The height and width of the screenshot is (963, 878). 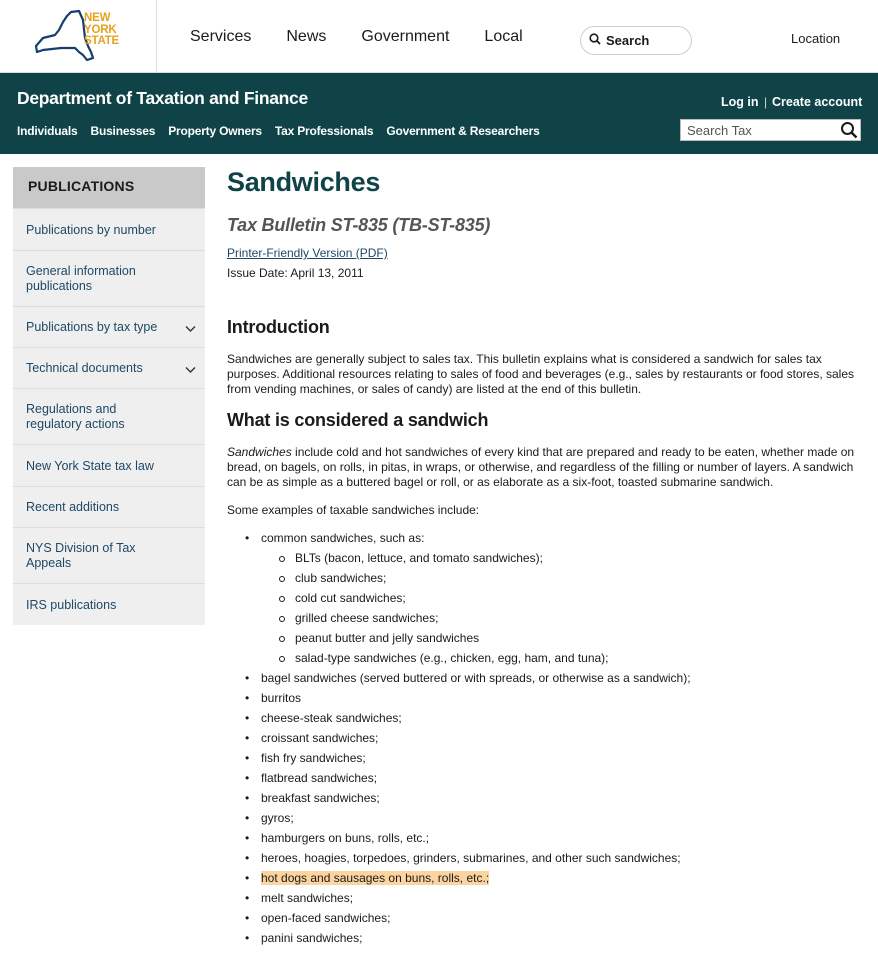 What do you see at coordinates (573, 638) in the screenshot?
I see `list-item: peanut butter and jelly sandwiches` at bounding box center [573, 638].